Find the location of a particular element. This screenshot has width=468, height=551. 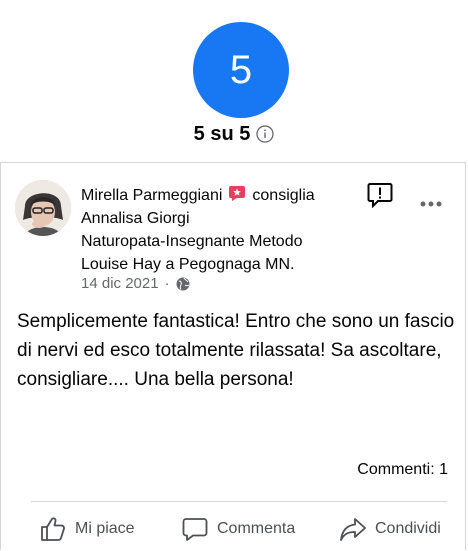

rating-summary-line: 5 su 5 is located at coordinates (234, 134).